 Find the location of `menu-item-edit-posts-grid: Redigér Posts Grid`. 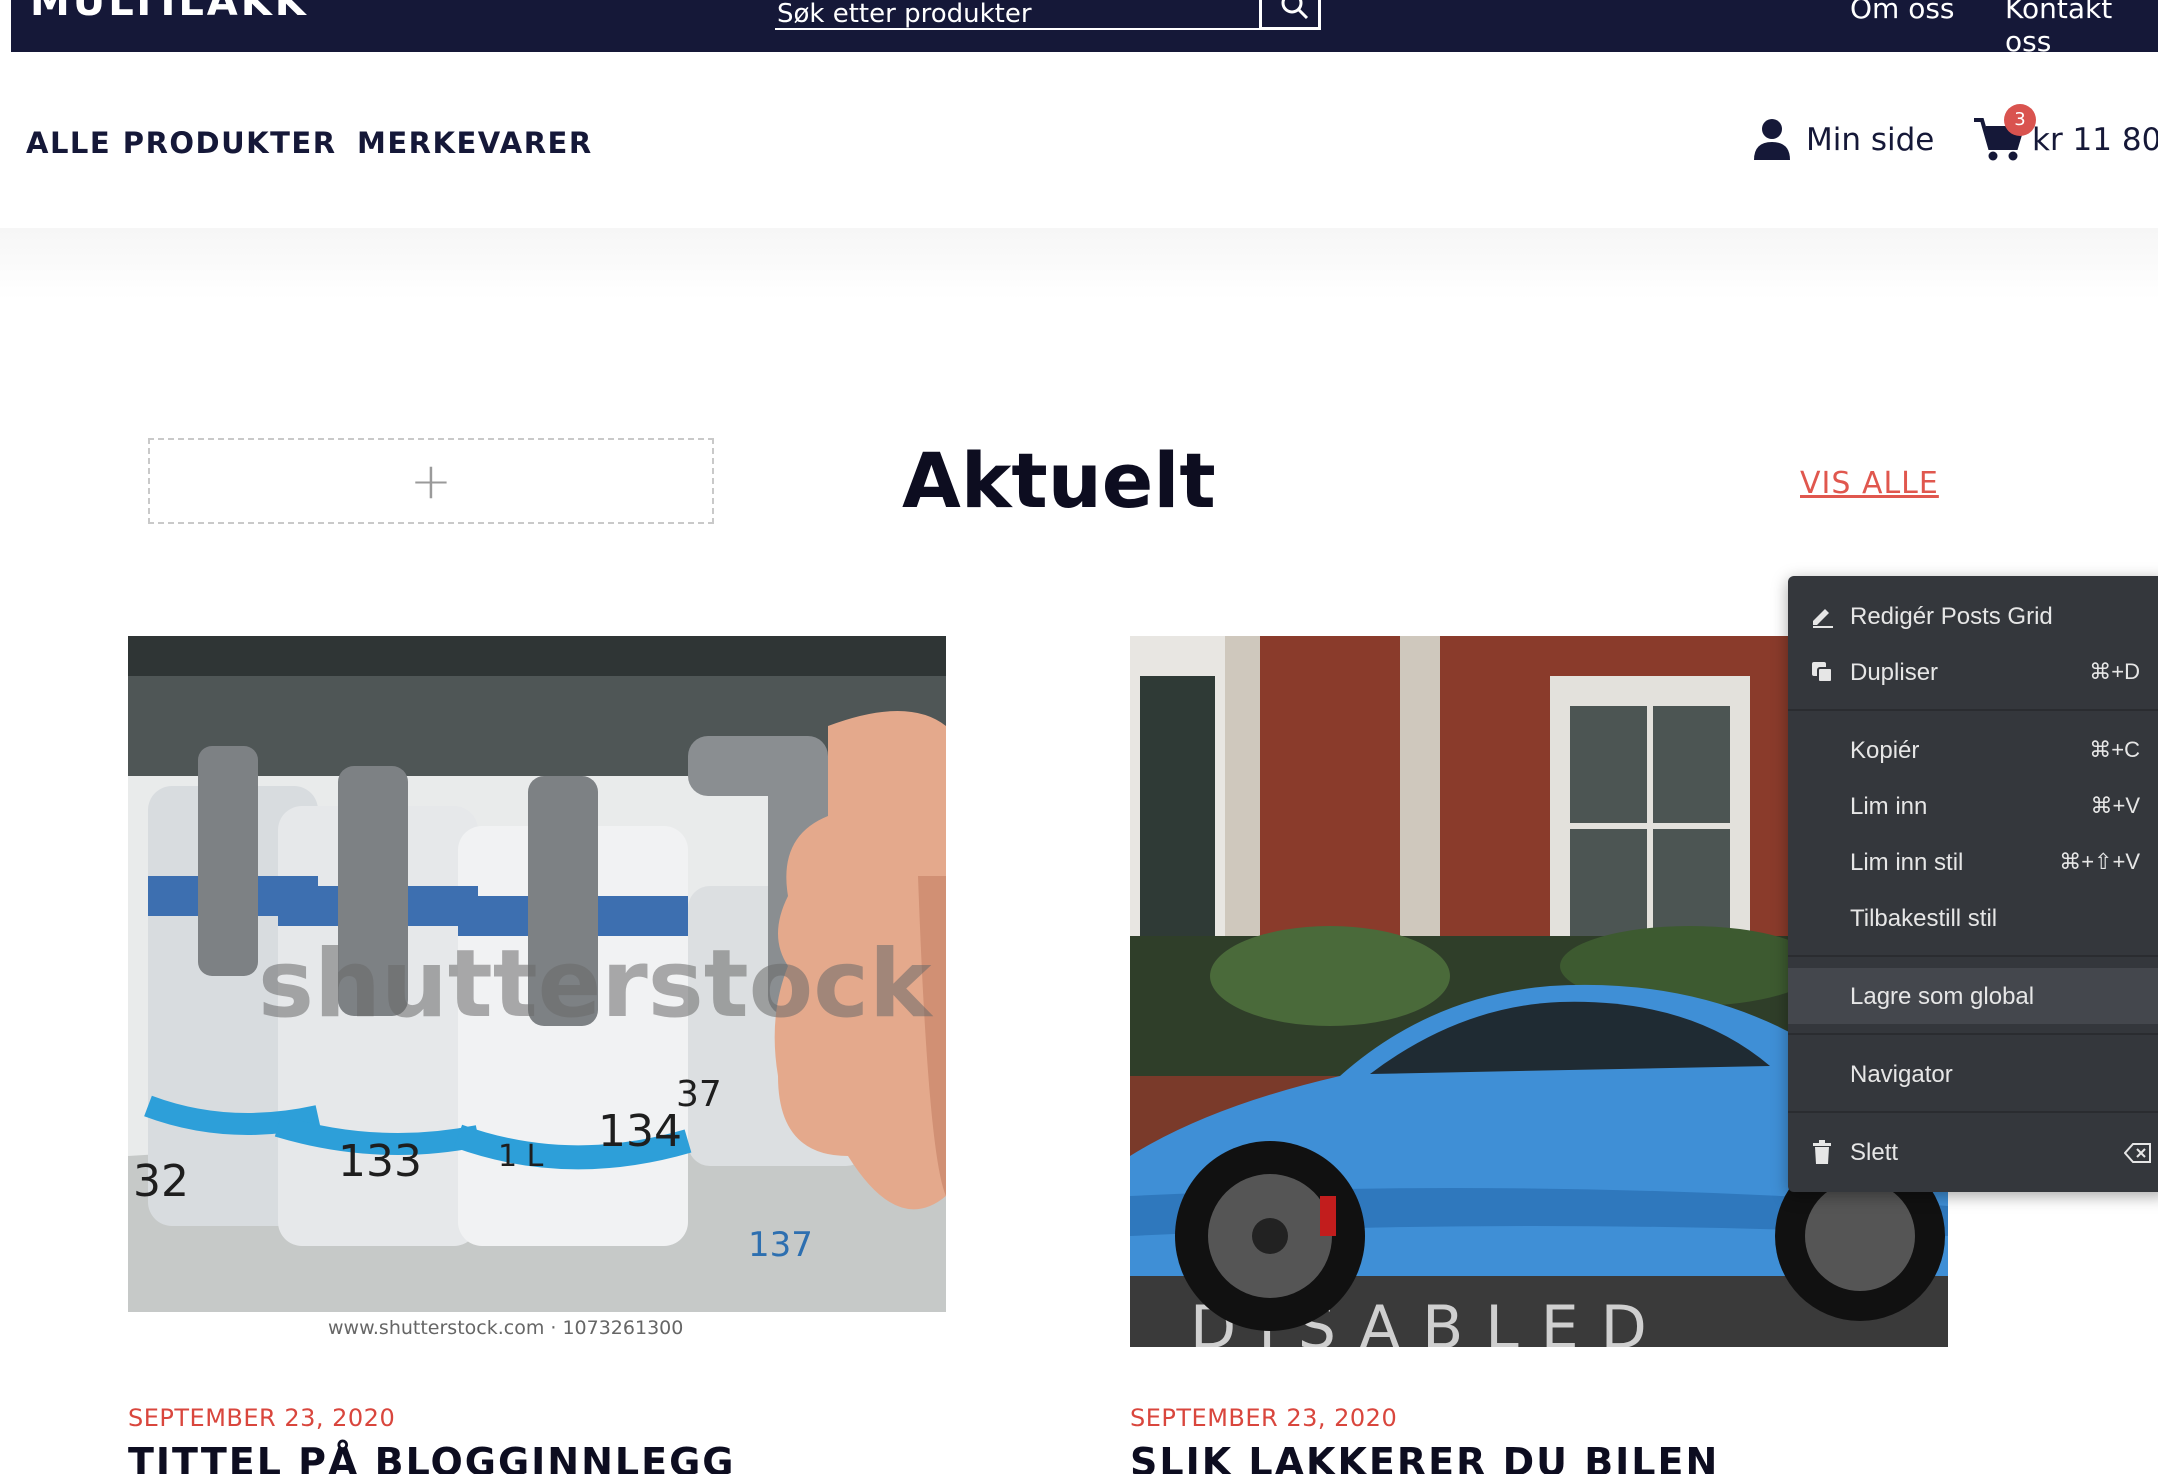

menu-item-edit-posts-grid: Redigér Posts Grid is located at coordinates (1973, 616).